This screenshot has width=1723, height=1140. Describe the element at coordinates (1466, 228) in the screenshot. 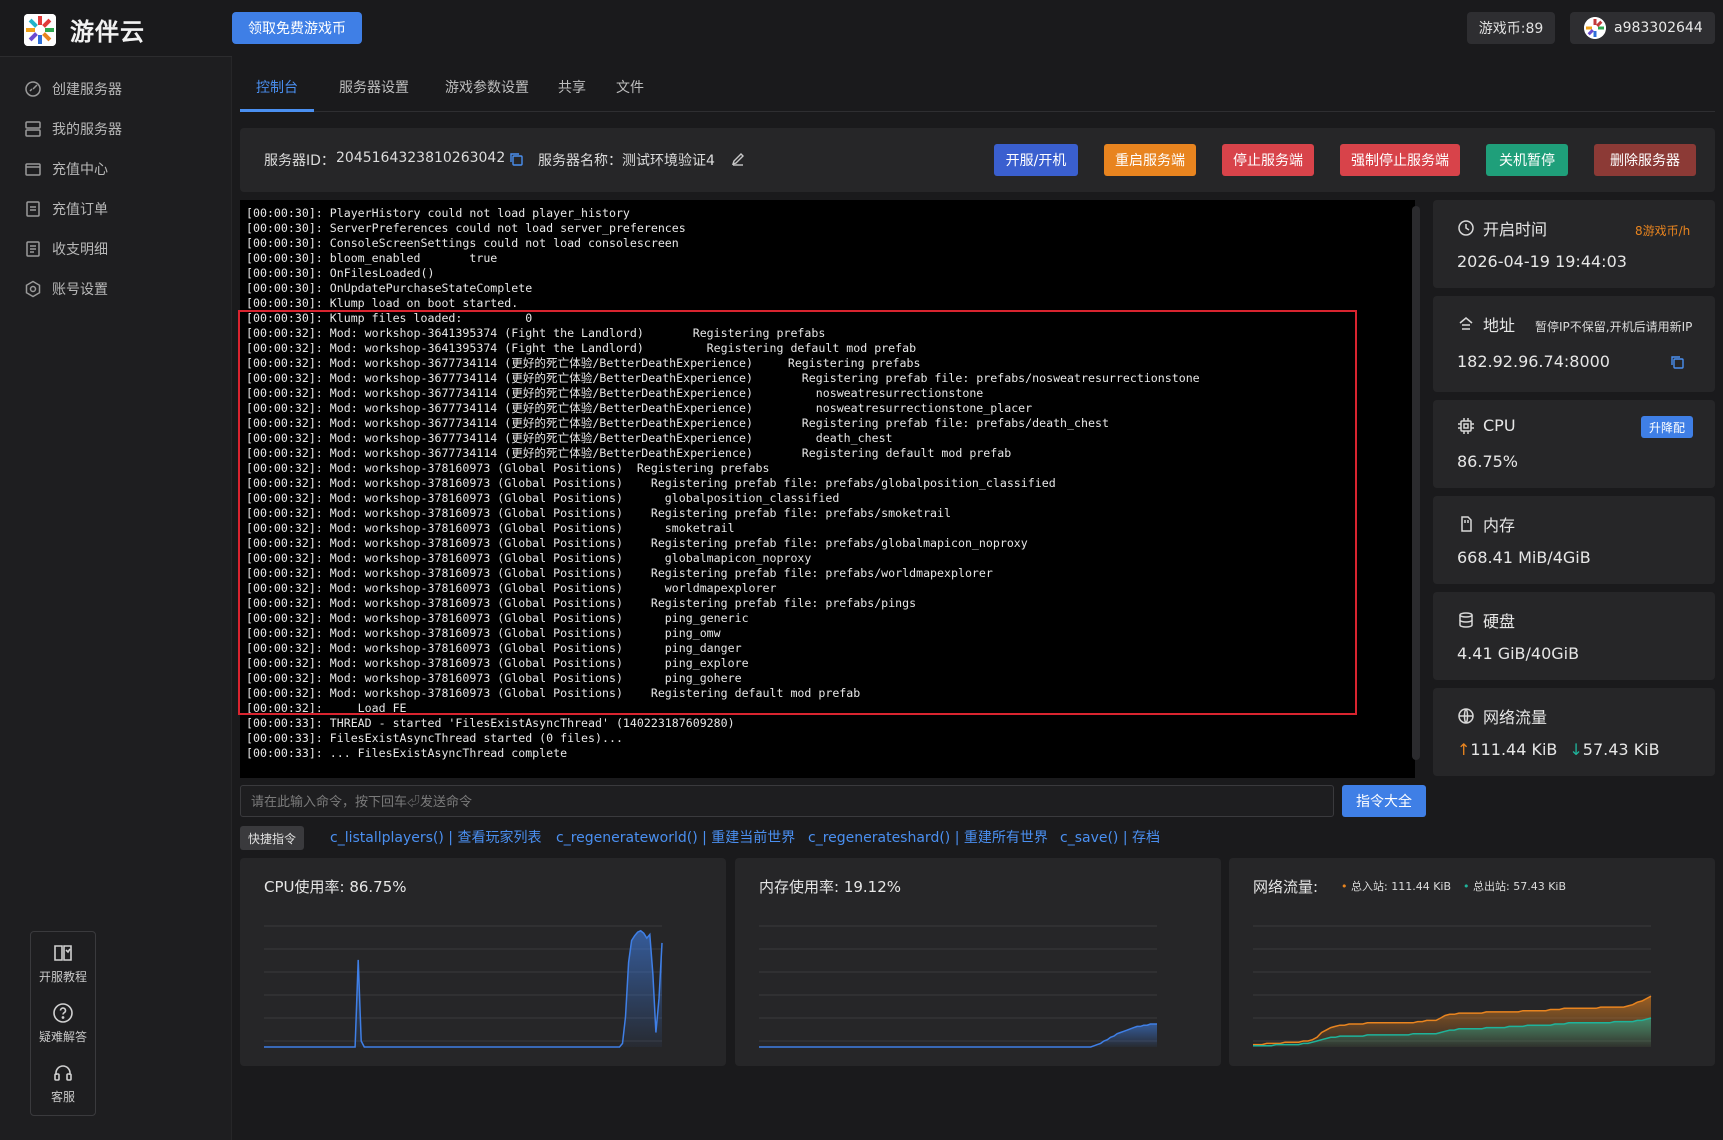

I see `clock-icon` at that location.